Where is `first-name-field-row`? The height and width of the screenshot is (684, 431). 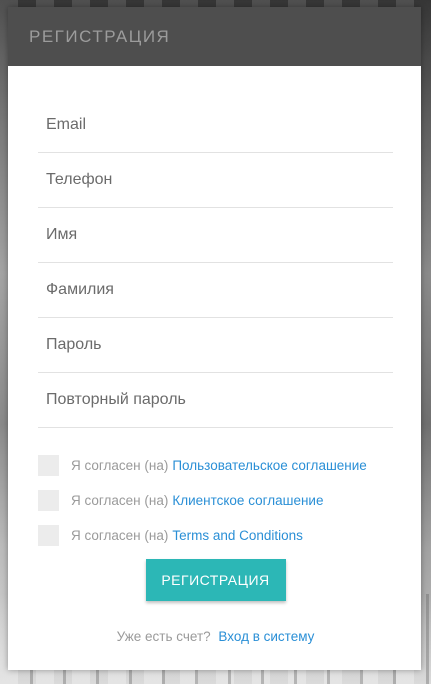 first-name-field-row is located at coordinates (215, 235).